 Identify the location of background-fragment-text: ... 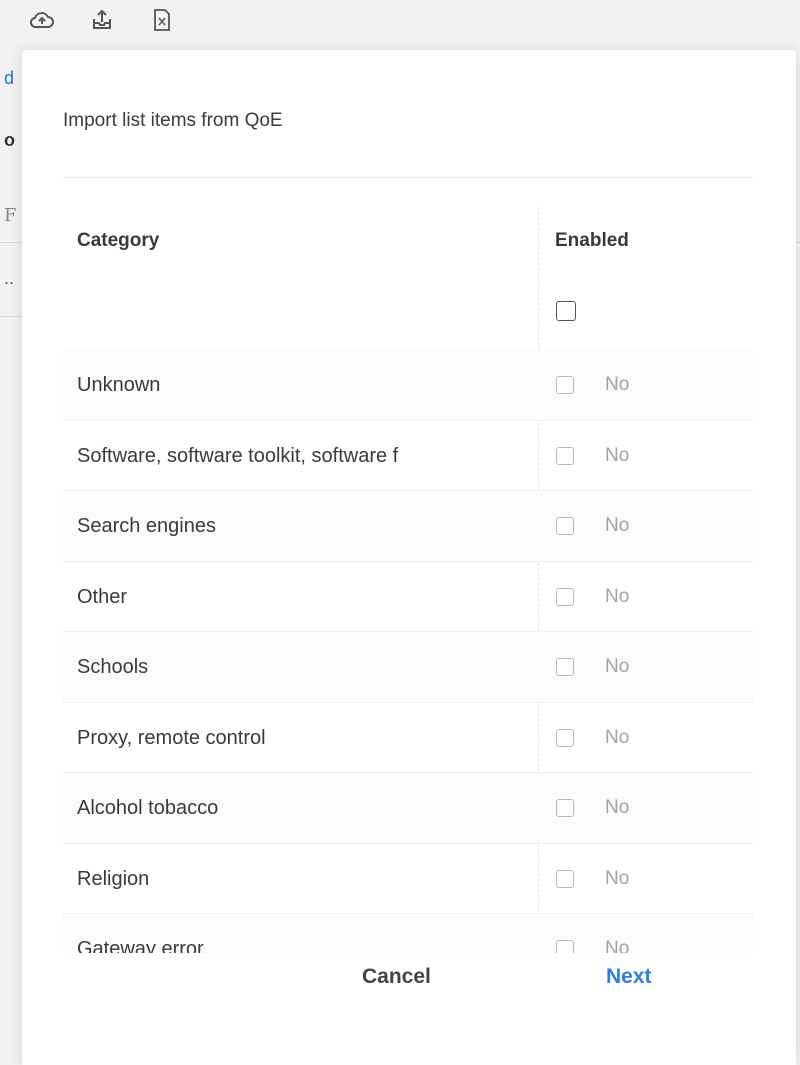
(9, 278).